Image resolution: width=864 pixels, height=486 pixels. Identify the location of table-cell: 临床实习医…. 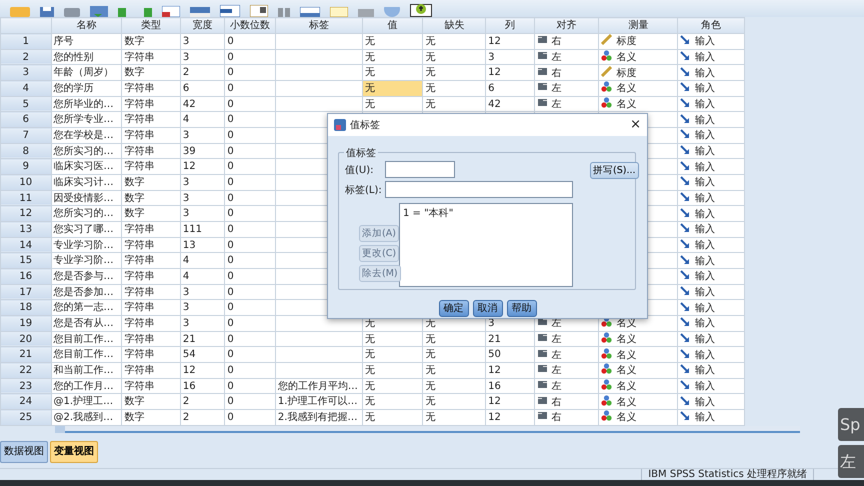
(86, 166).